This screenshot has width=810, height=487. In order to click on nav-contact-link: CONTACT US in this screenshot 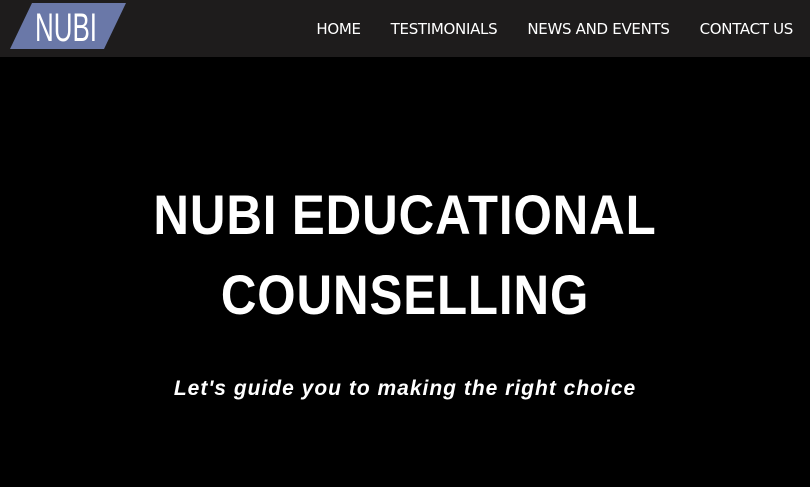, I will do `click(747, 29)`.